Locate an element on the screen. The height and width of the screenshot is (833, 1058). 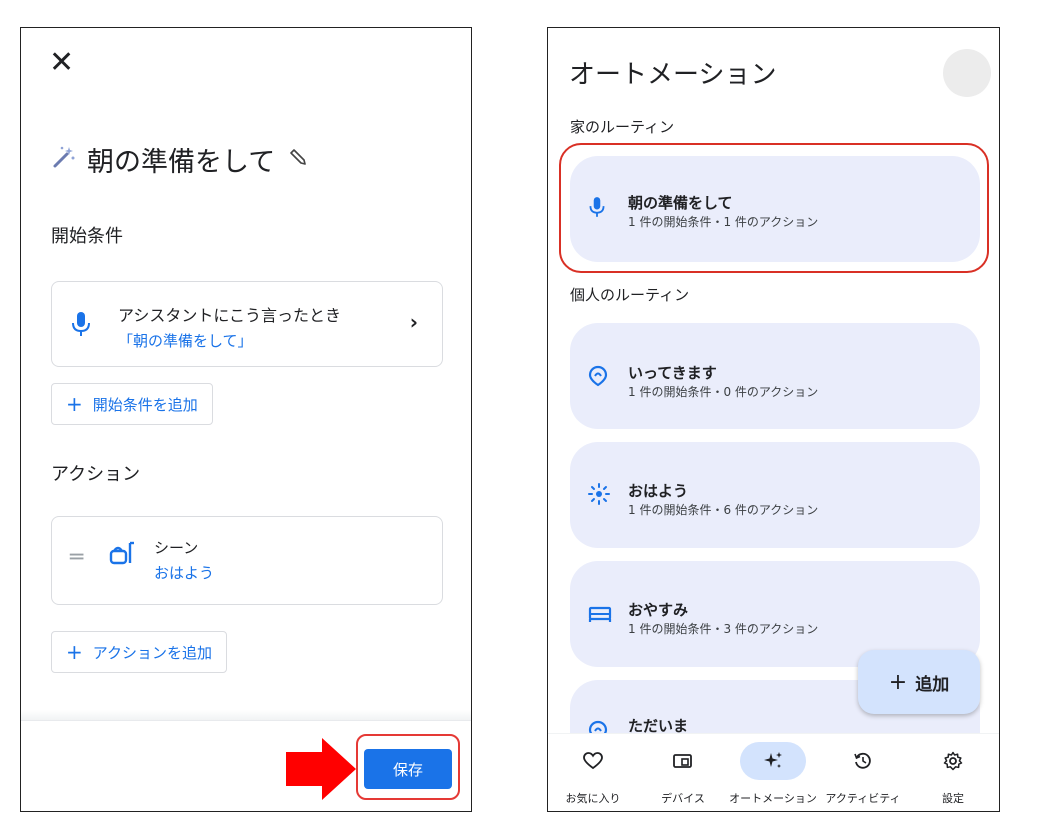
nav-label: 設定 is located at coordinates (953, 798).